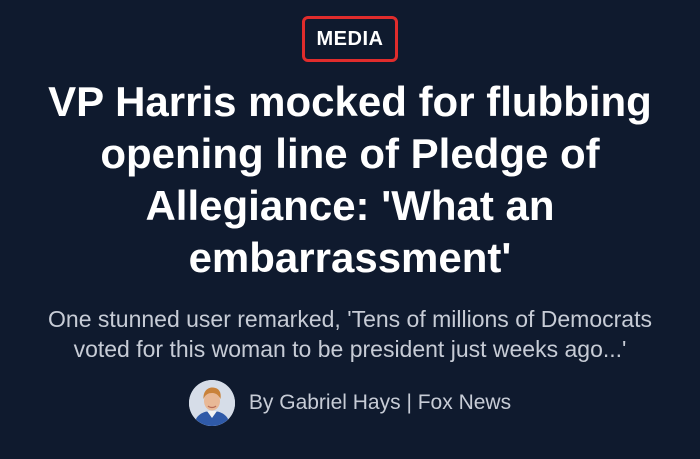 This screenshot has width=700, height=459. I want to click on byline: By Gabriel Hays | Fox News, so click(349, 403).